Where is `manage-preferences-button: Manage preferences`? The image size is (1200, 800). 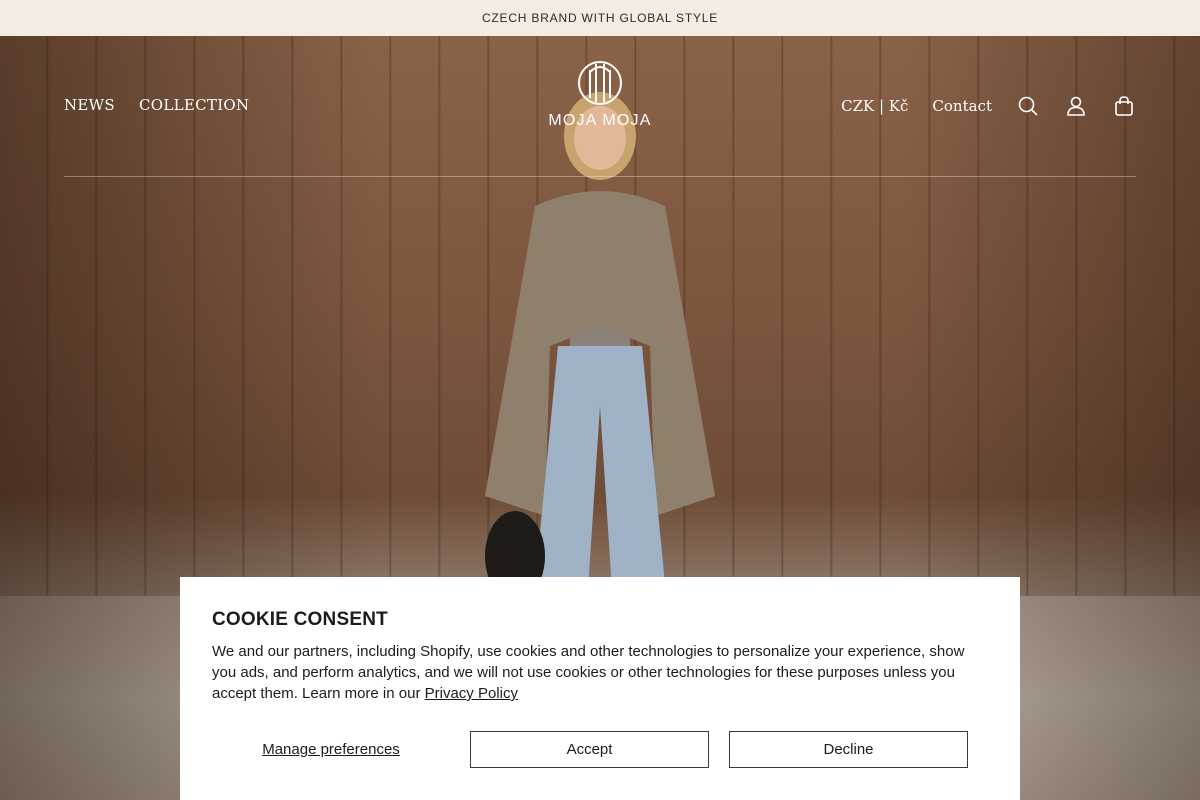 manage-preferences-button: Manage preferences is located at coordinates (331, 749).